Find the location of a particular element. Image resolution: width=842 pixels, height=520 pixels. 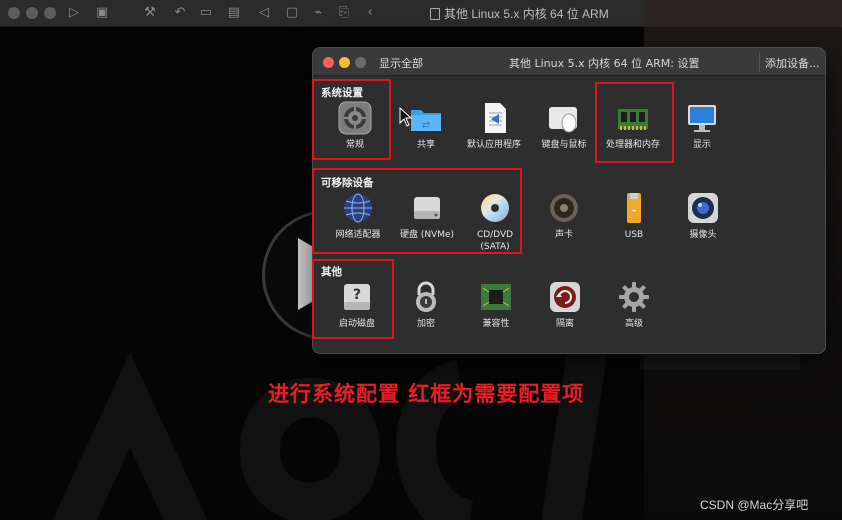

settings-item-label: 高级 is located at coordinates (633, 324).